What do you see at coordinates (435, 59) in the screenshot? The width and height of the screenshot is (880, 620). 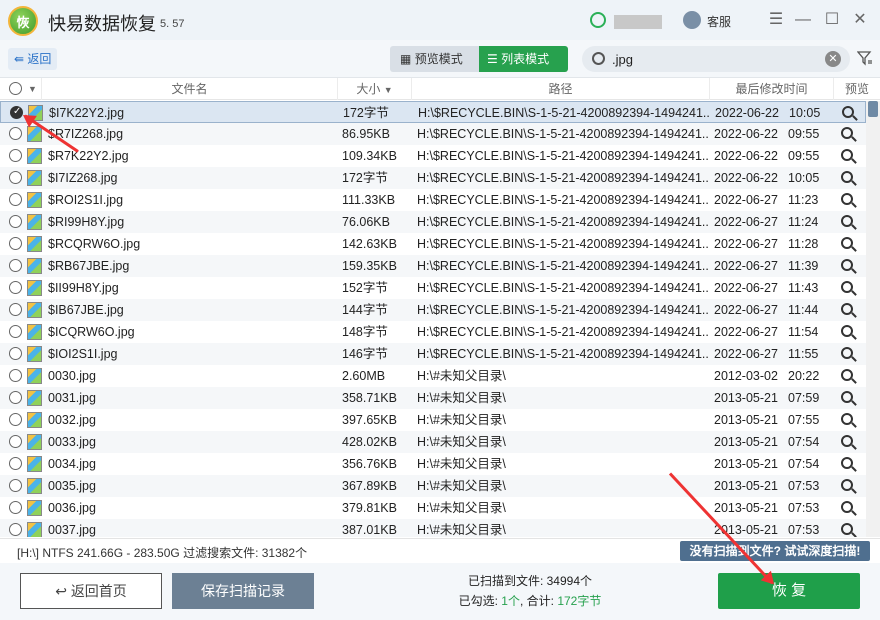 I see `preview-mode-button: ▦ 预览模式` at bounding box center [435, 59].